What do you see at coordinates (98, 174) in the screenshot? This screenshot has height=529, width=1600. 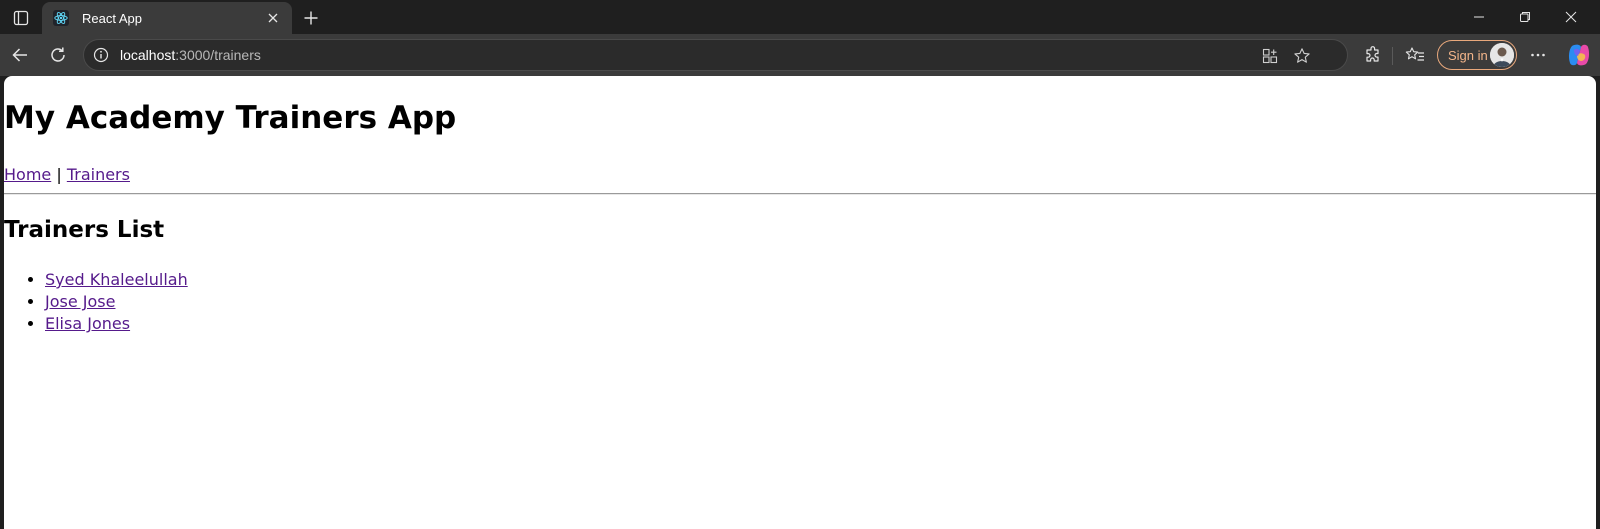 I see `nav-link-trainers: Trainers` at bounding box center [98, 174].